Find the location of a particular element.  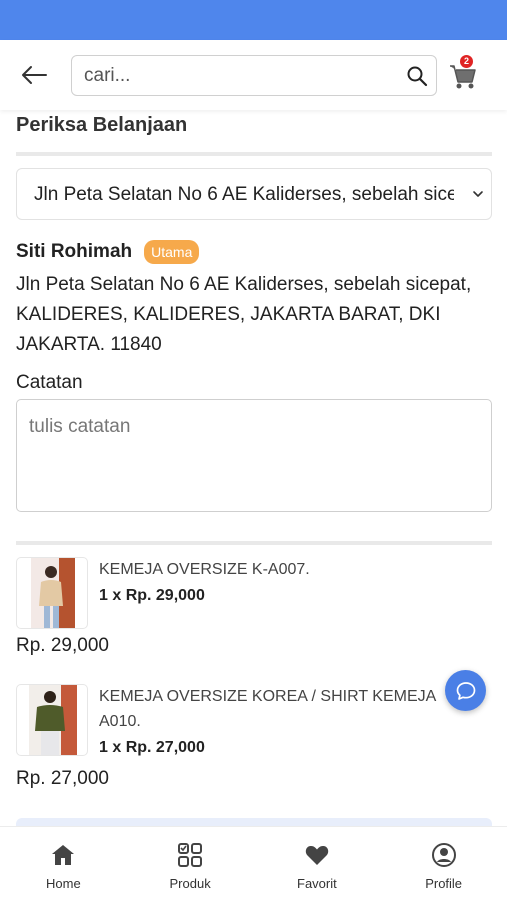

nav-label: Home is located at coordinates (63, 883).